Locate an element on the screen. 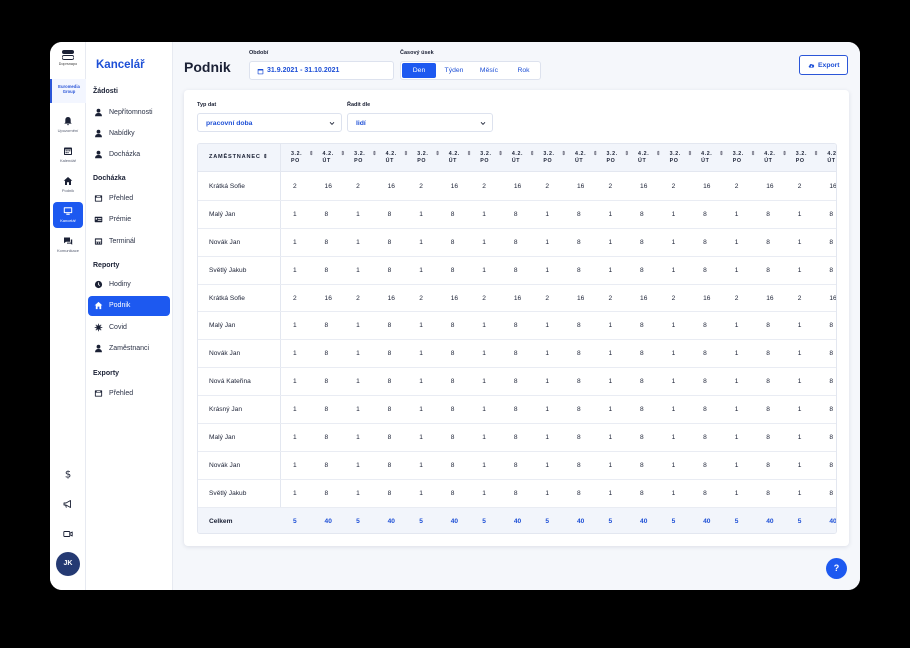 The height and width of the screenshot is (648, 910). nav-item-terminal: Terminál is located at coordinates (129, 242).